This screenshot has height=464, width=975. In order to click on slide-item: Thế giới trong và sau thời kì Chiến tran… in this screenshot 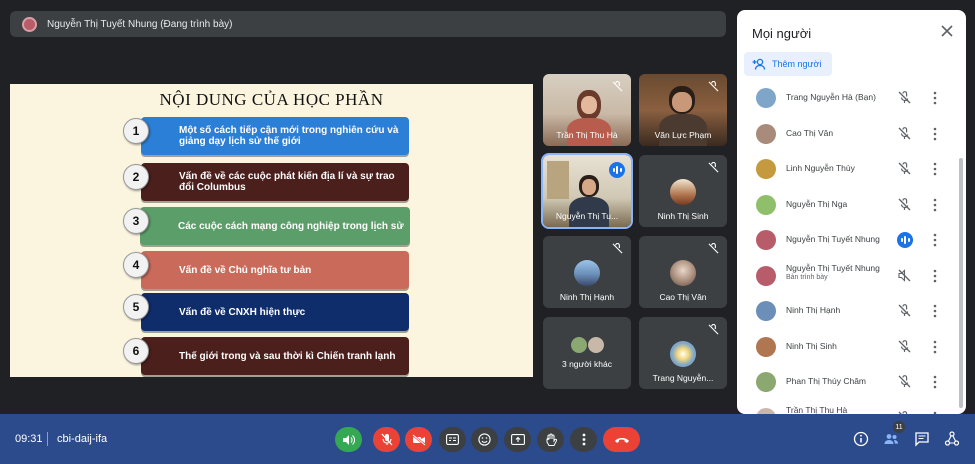, I will do `click(275, 356)`.